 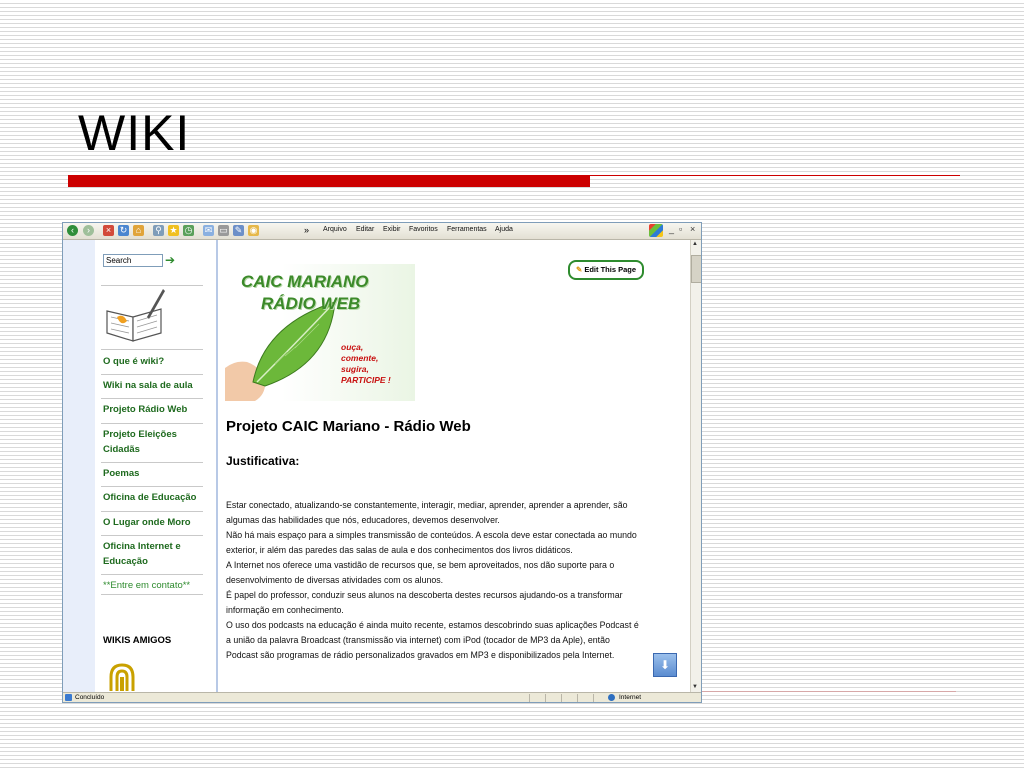 I want to click on scroll-down-icon: ▼, so click(x=695, y=687).